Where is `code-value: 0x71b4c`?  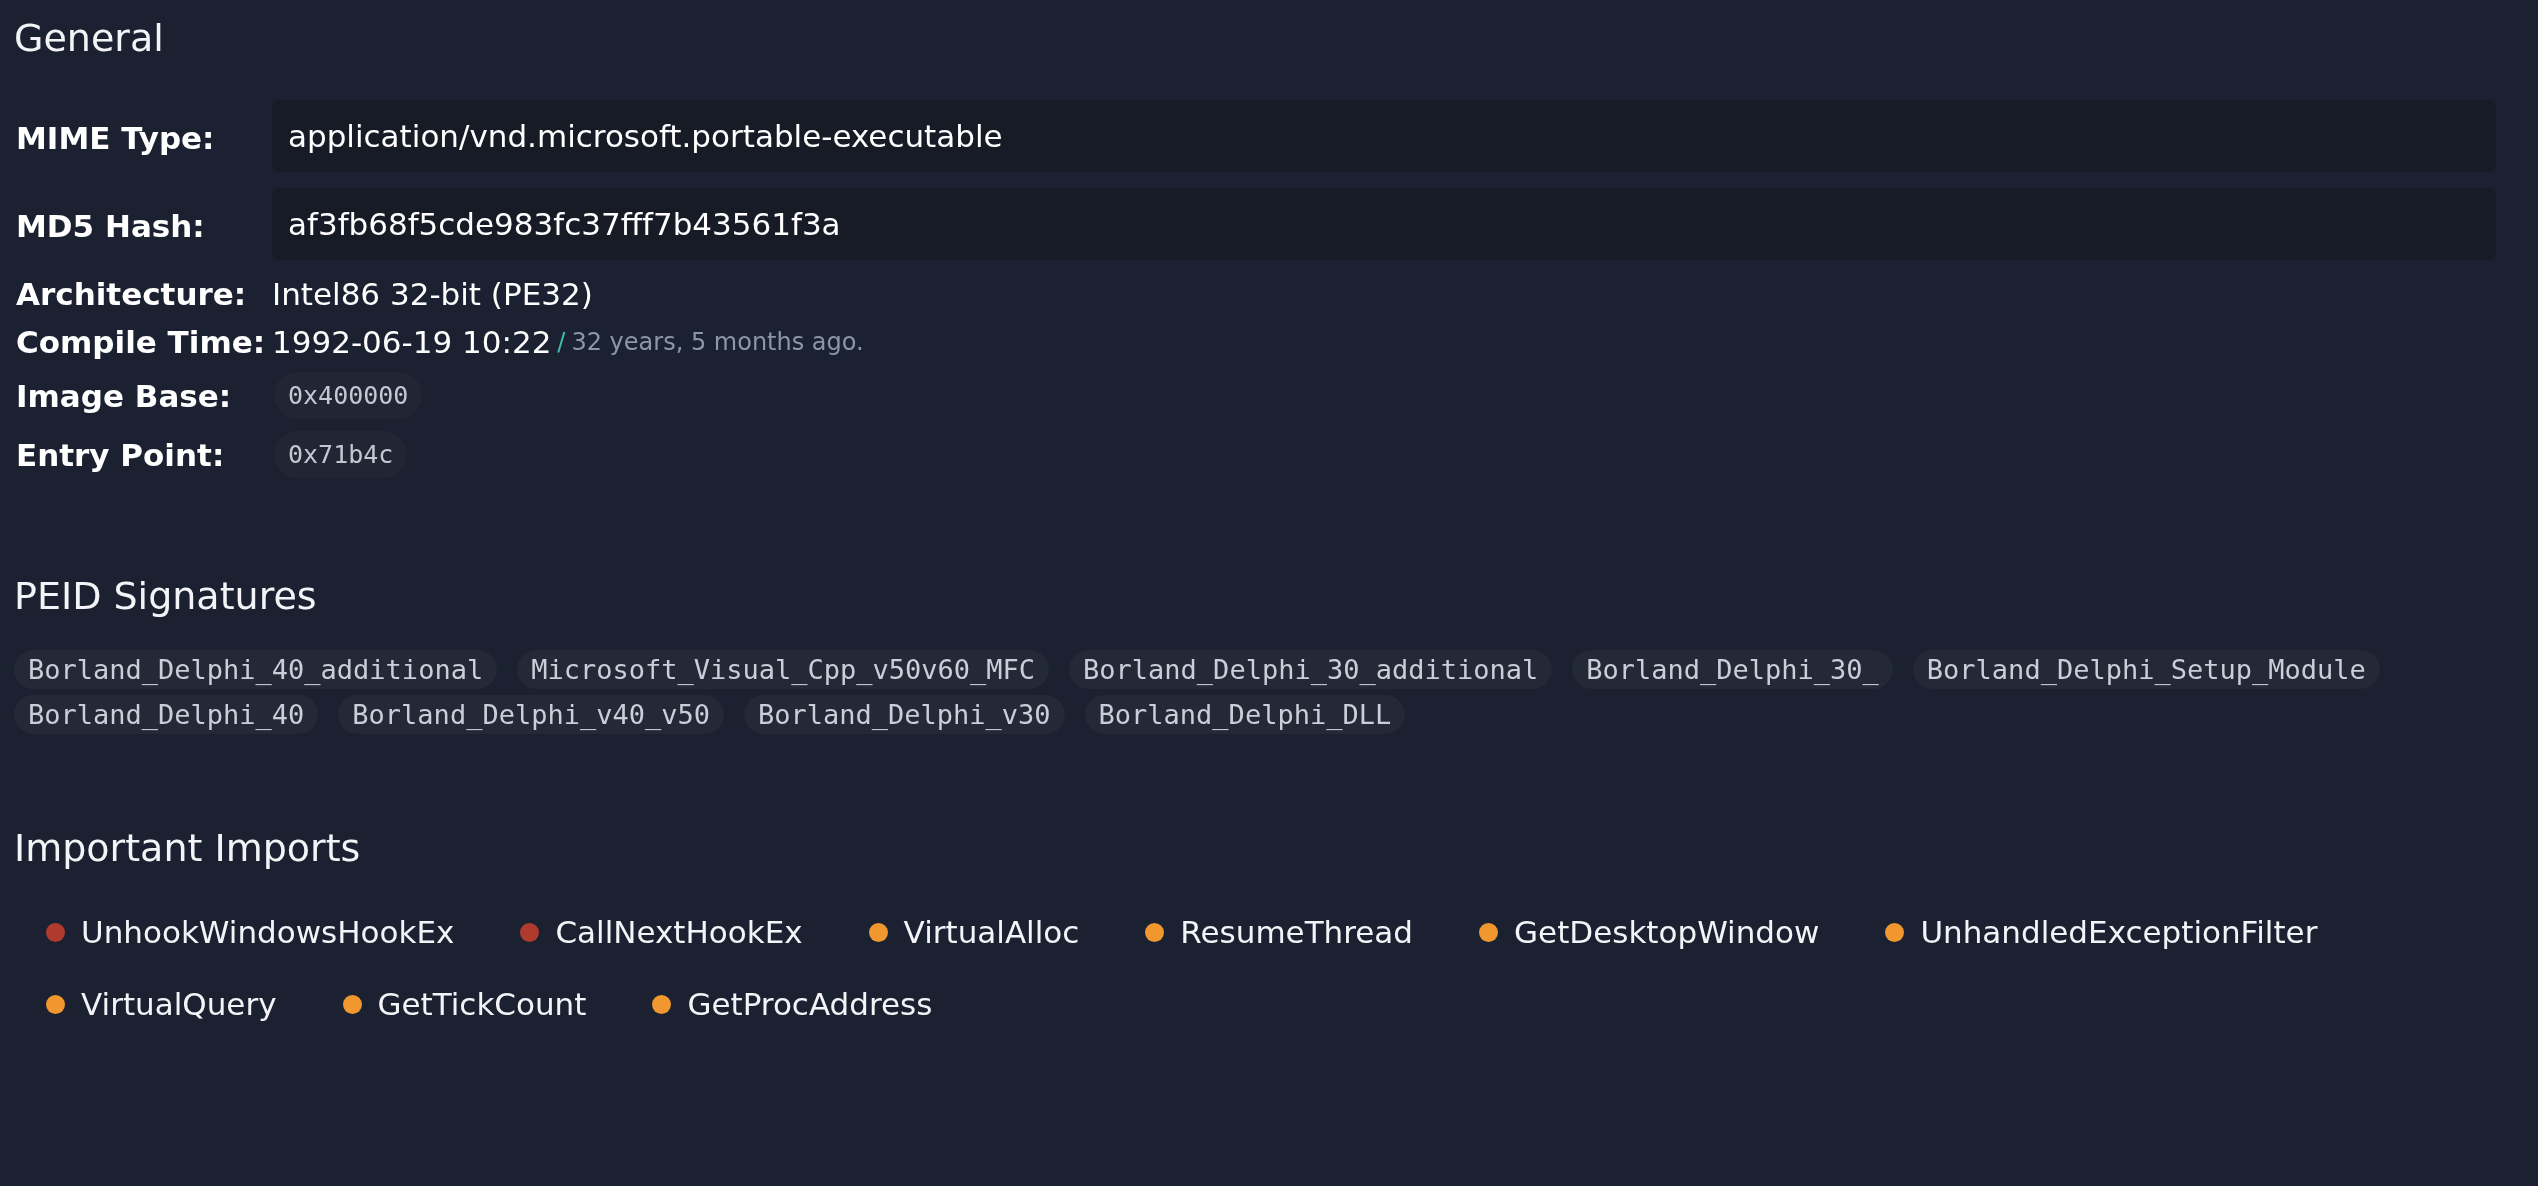 code-value: 0x71b4c is located at coordinates (341, 454).